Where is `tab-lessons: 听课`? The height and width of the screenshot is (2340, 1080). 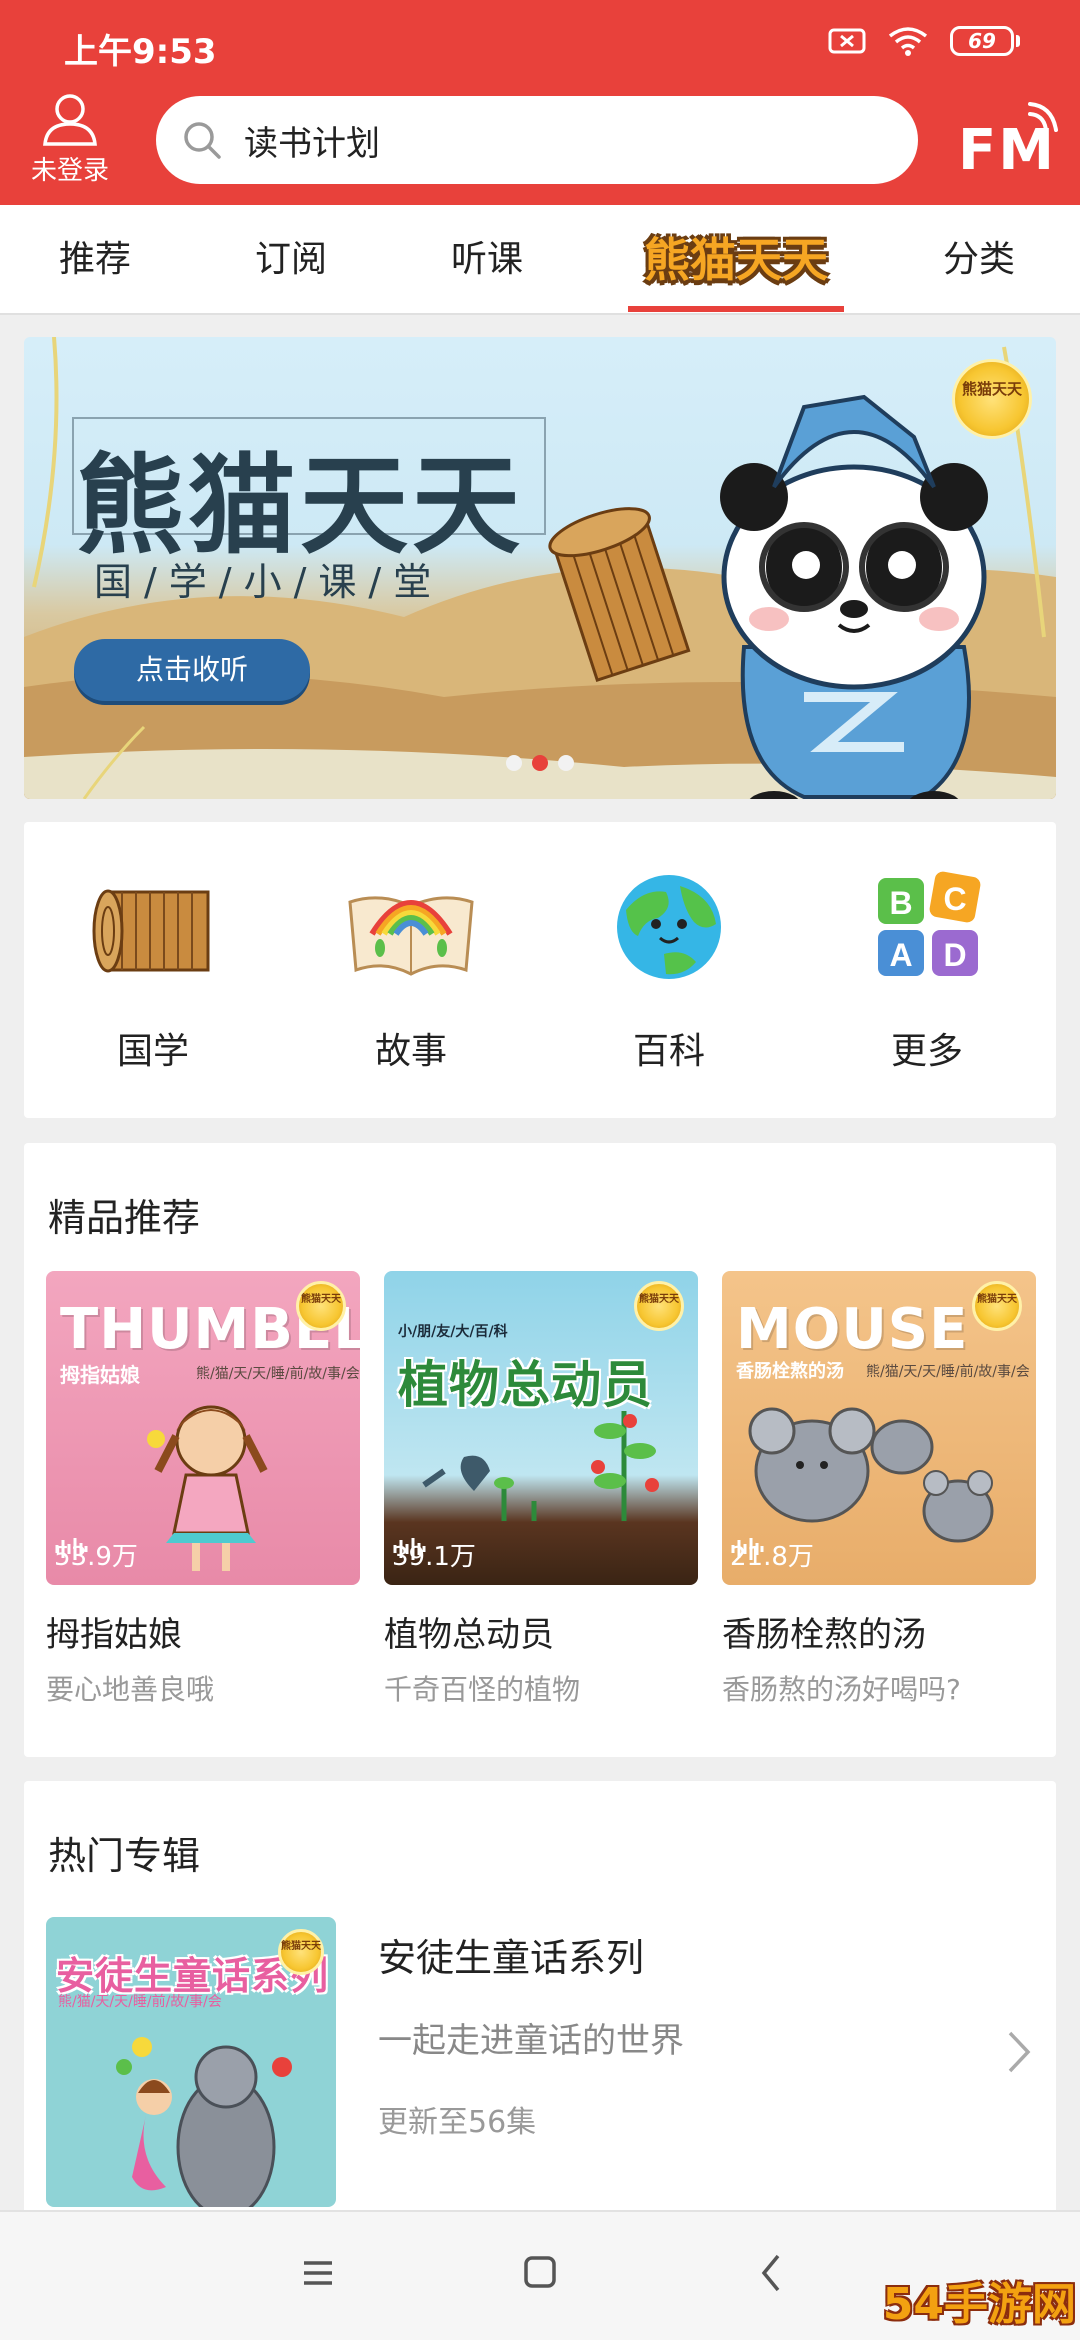 tab-lessons: 听课 is located at coordinates (487, 260).